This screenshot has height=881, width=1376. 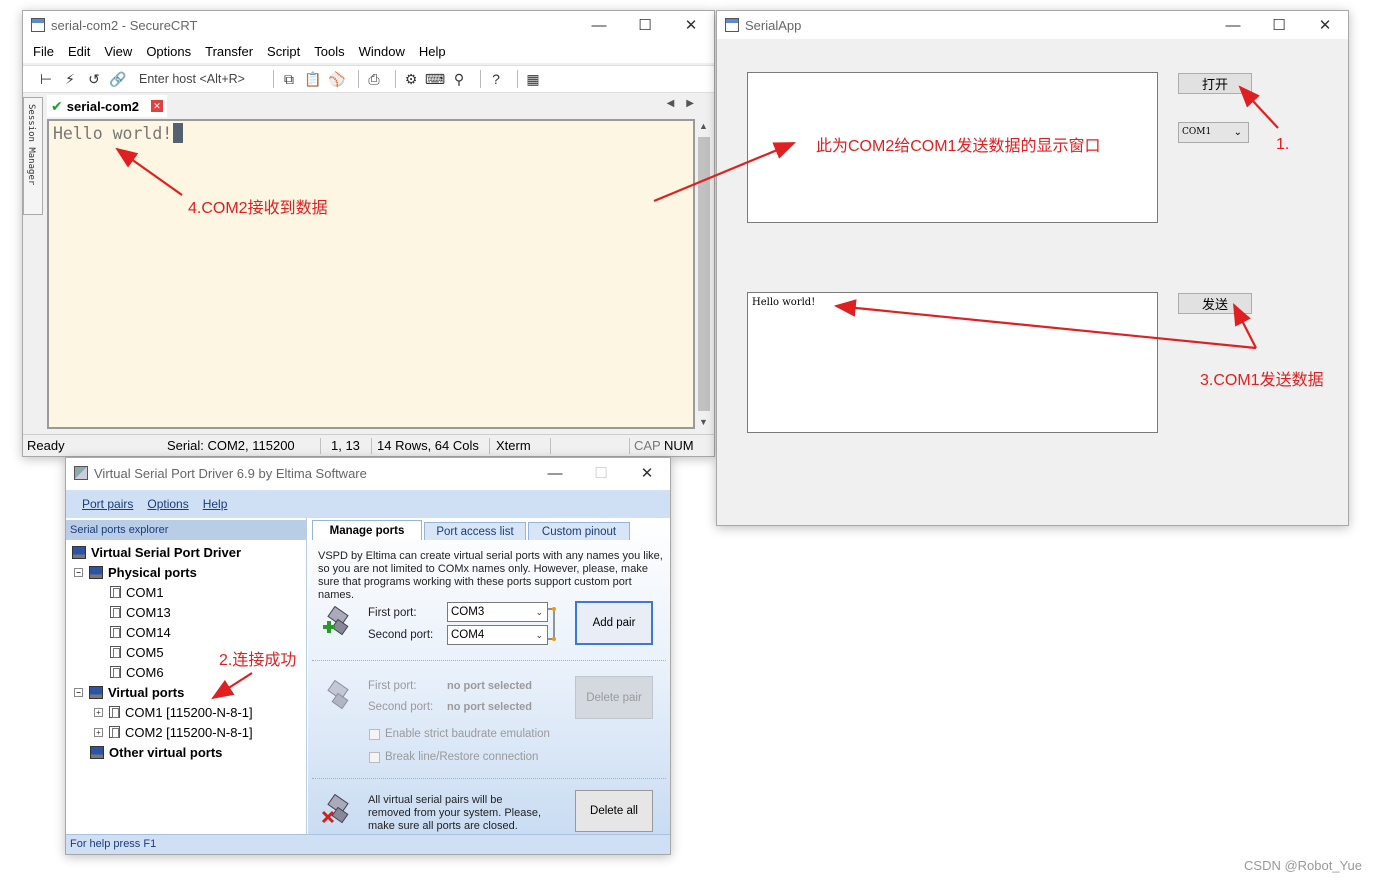 I want to click on arrow-send-button, so click(x=1244, y=326).